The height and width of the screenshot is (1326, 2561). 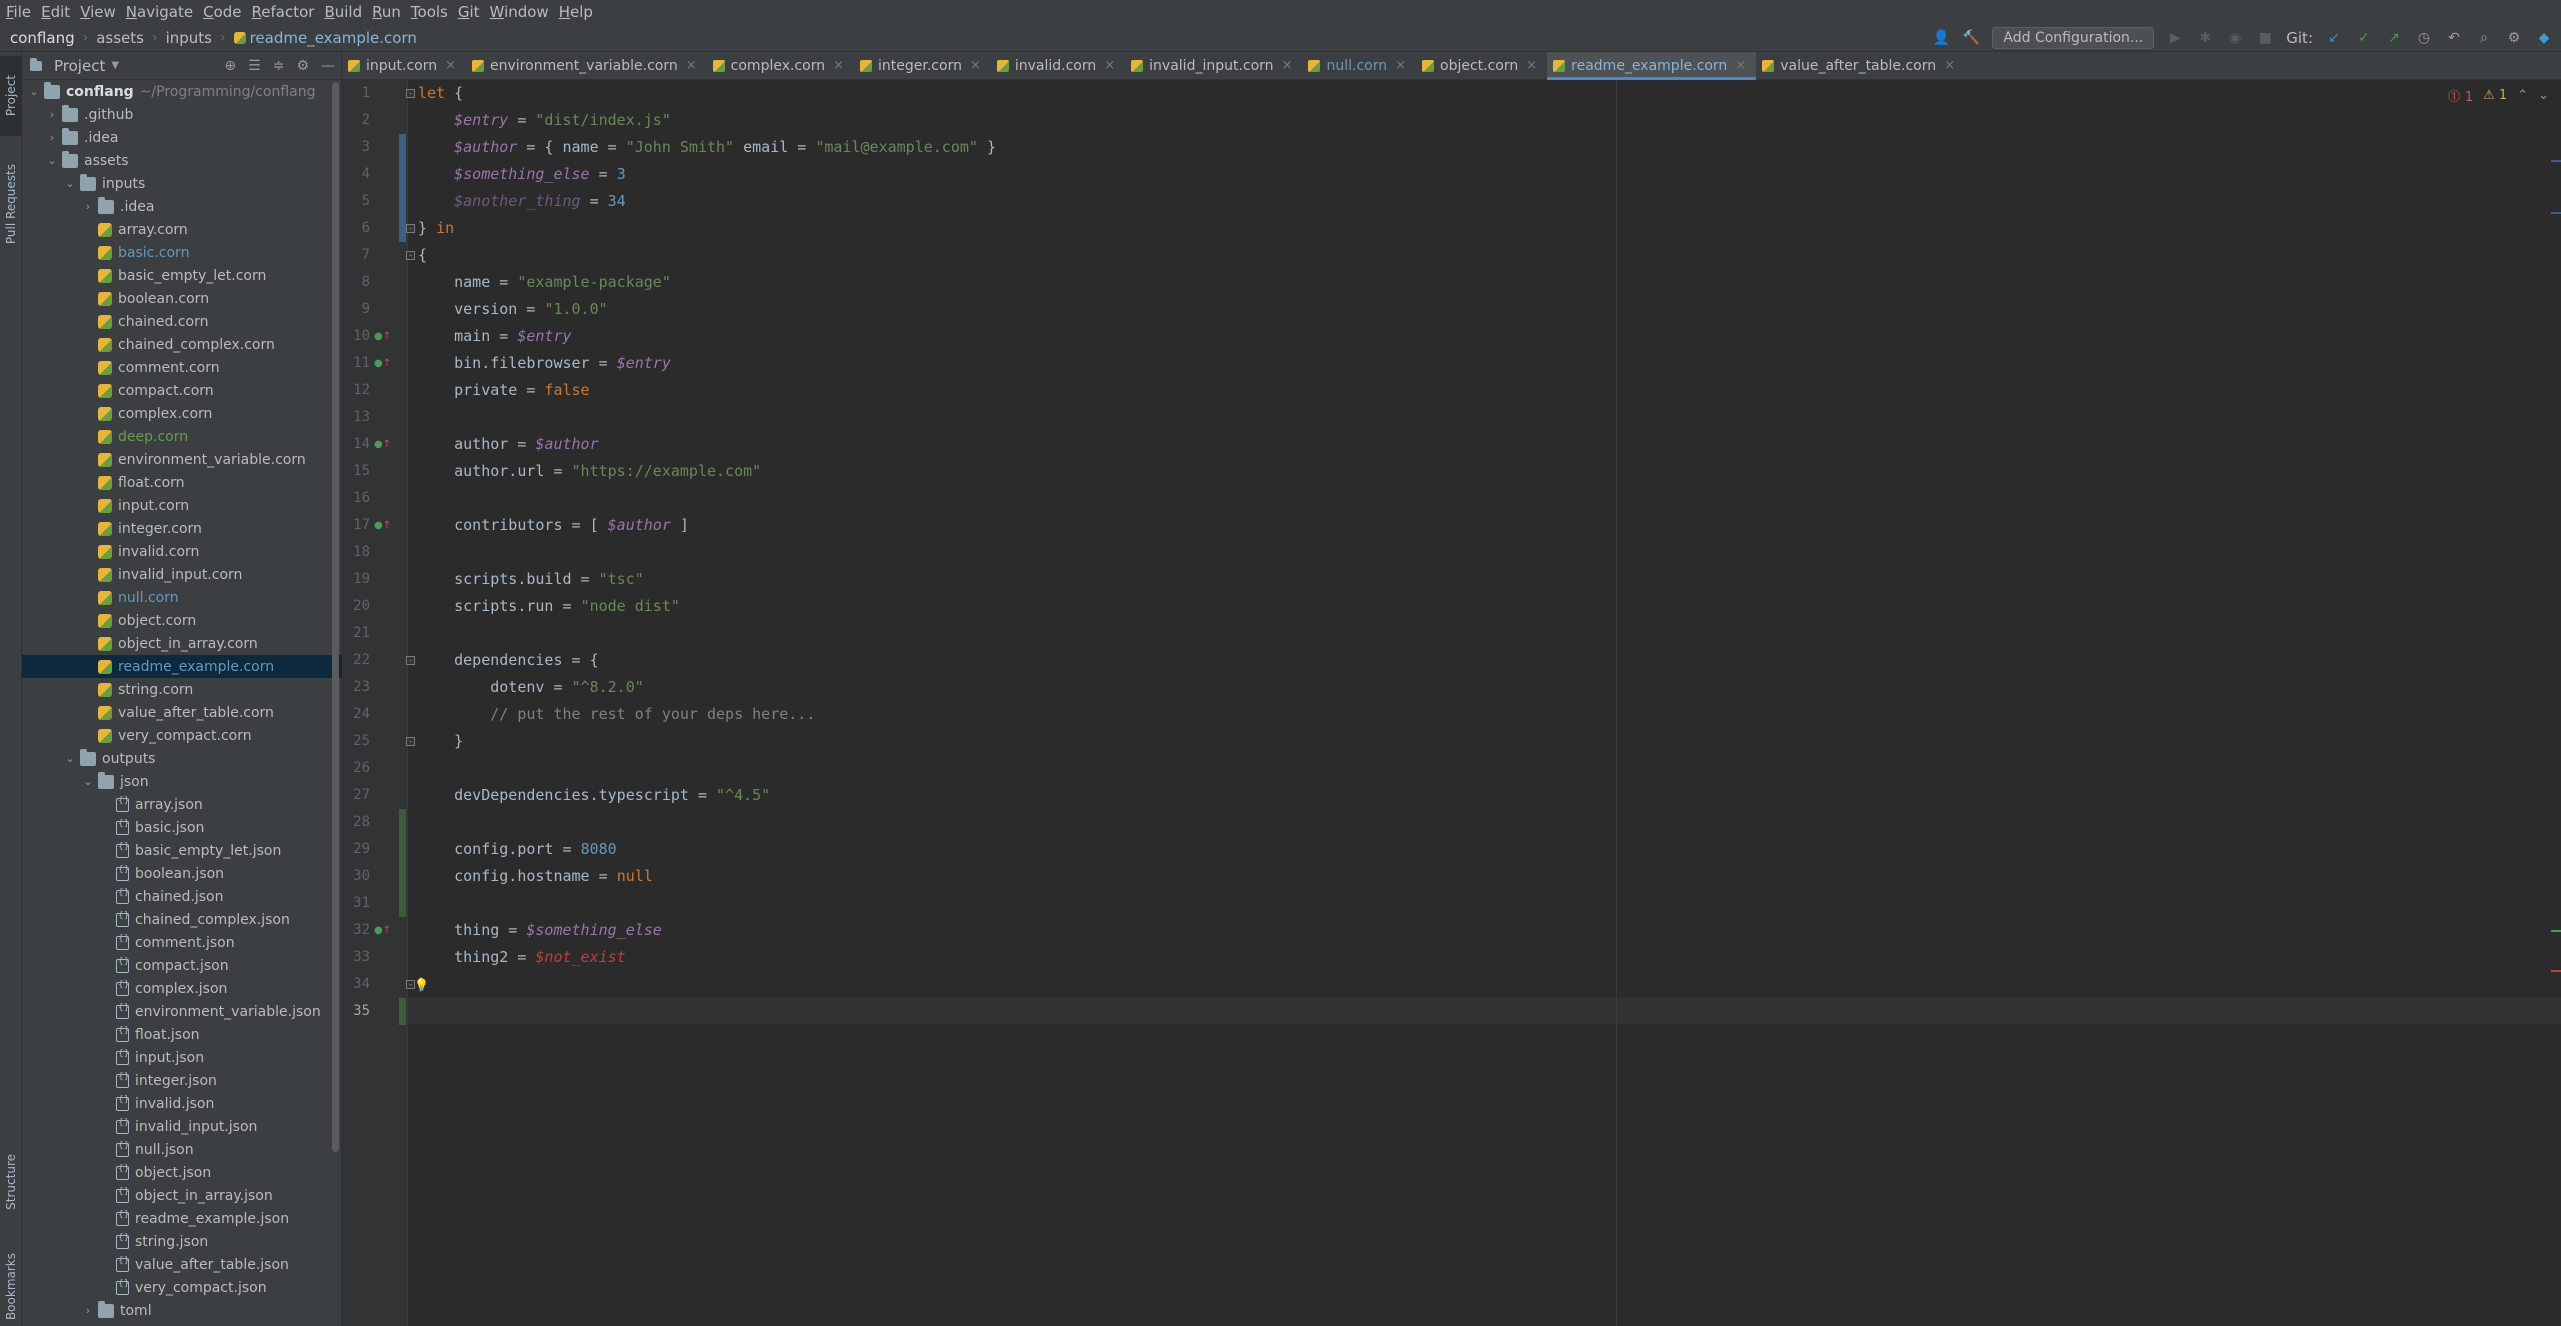 What do you see at coordinates (182, 896) in the screenshot?
I see `tree-file: chained.json` at bounding box center [182, 896].